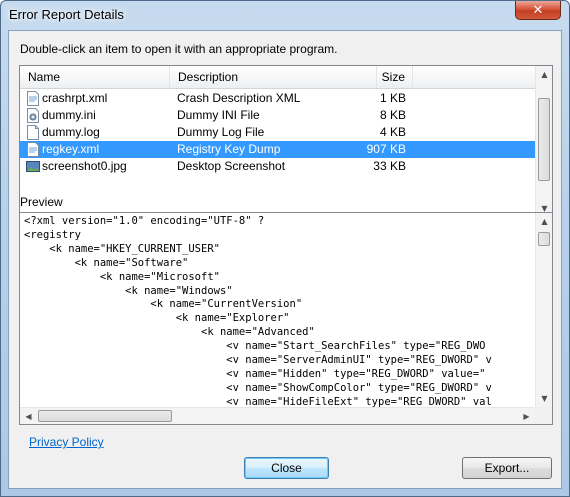 The image size is (570, 497). Describe the element at coordinates (69, 115) in the screenshot. I see `file-name: dummy.ini` at that location.